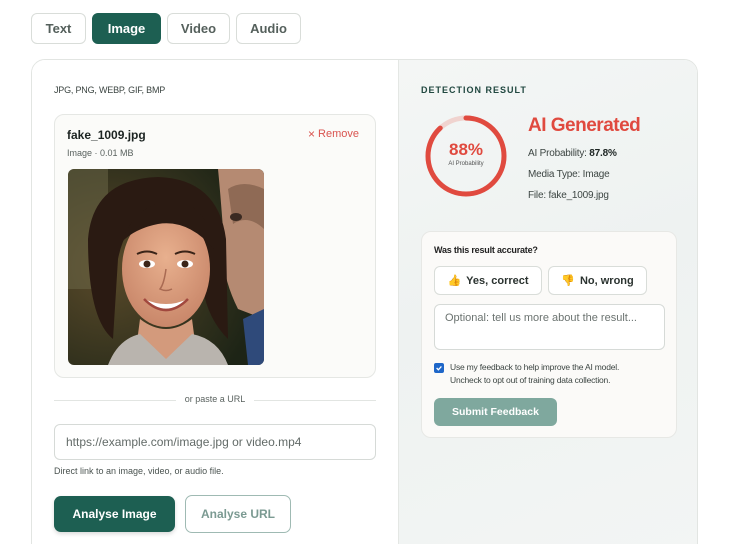 This screenshot has height=544, width=752. I want to click on url-input, so click(215, 442).